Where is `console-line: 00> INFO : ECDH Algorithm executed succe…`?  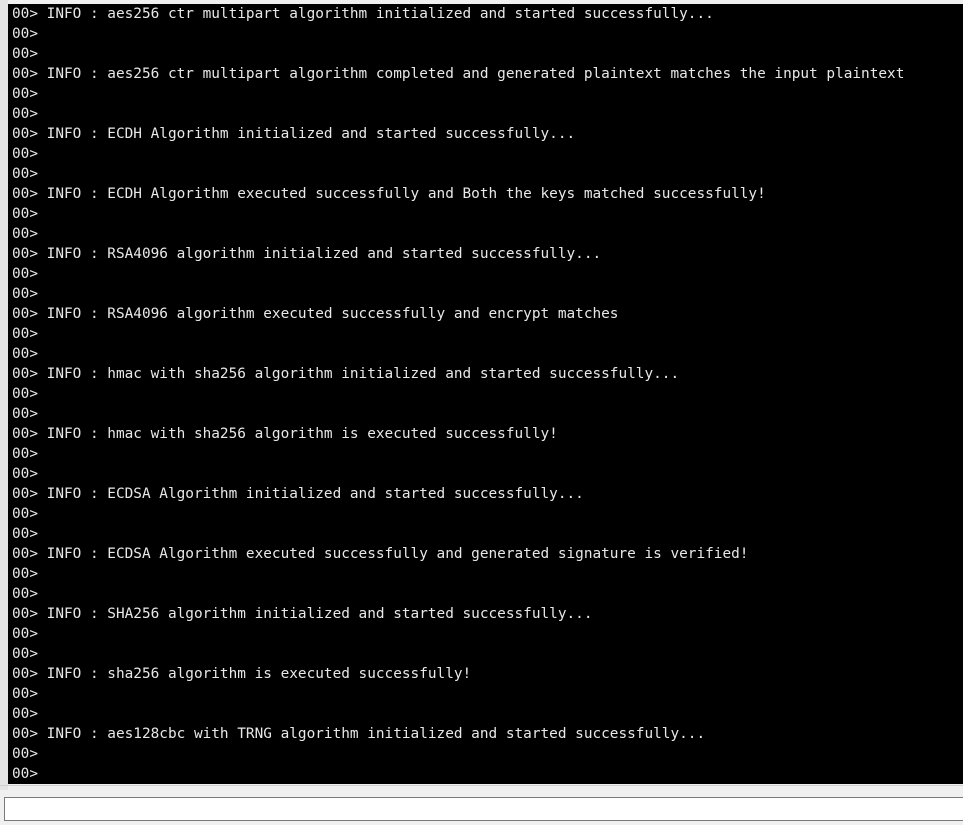 console-line: 00> INFO : ECDH Algorithm executed succe… is located at coordinates (389, 194).